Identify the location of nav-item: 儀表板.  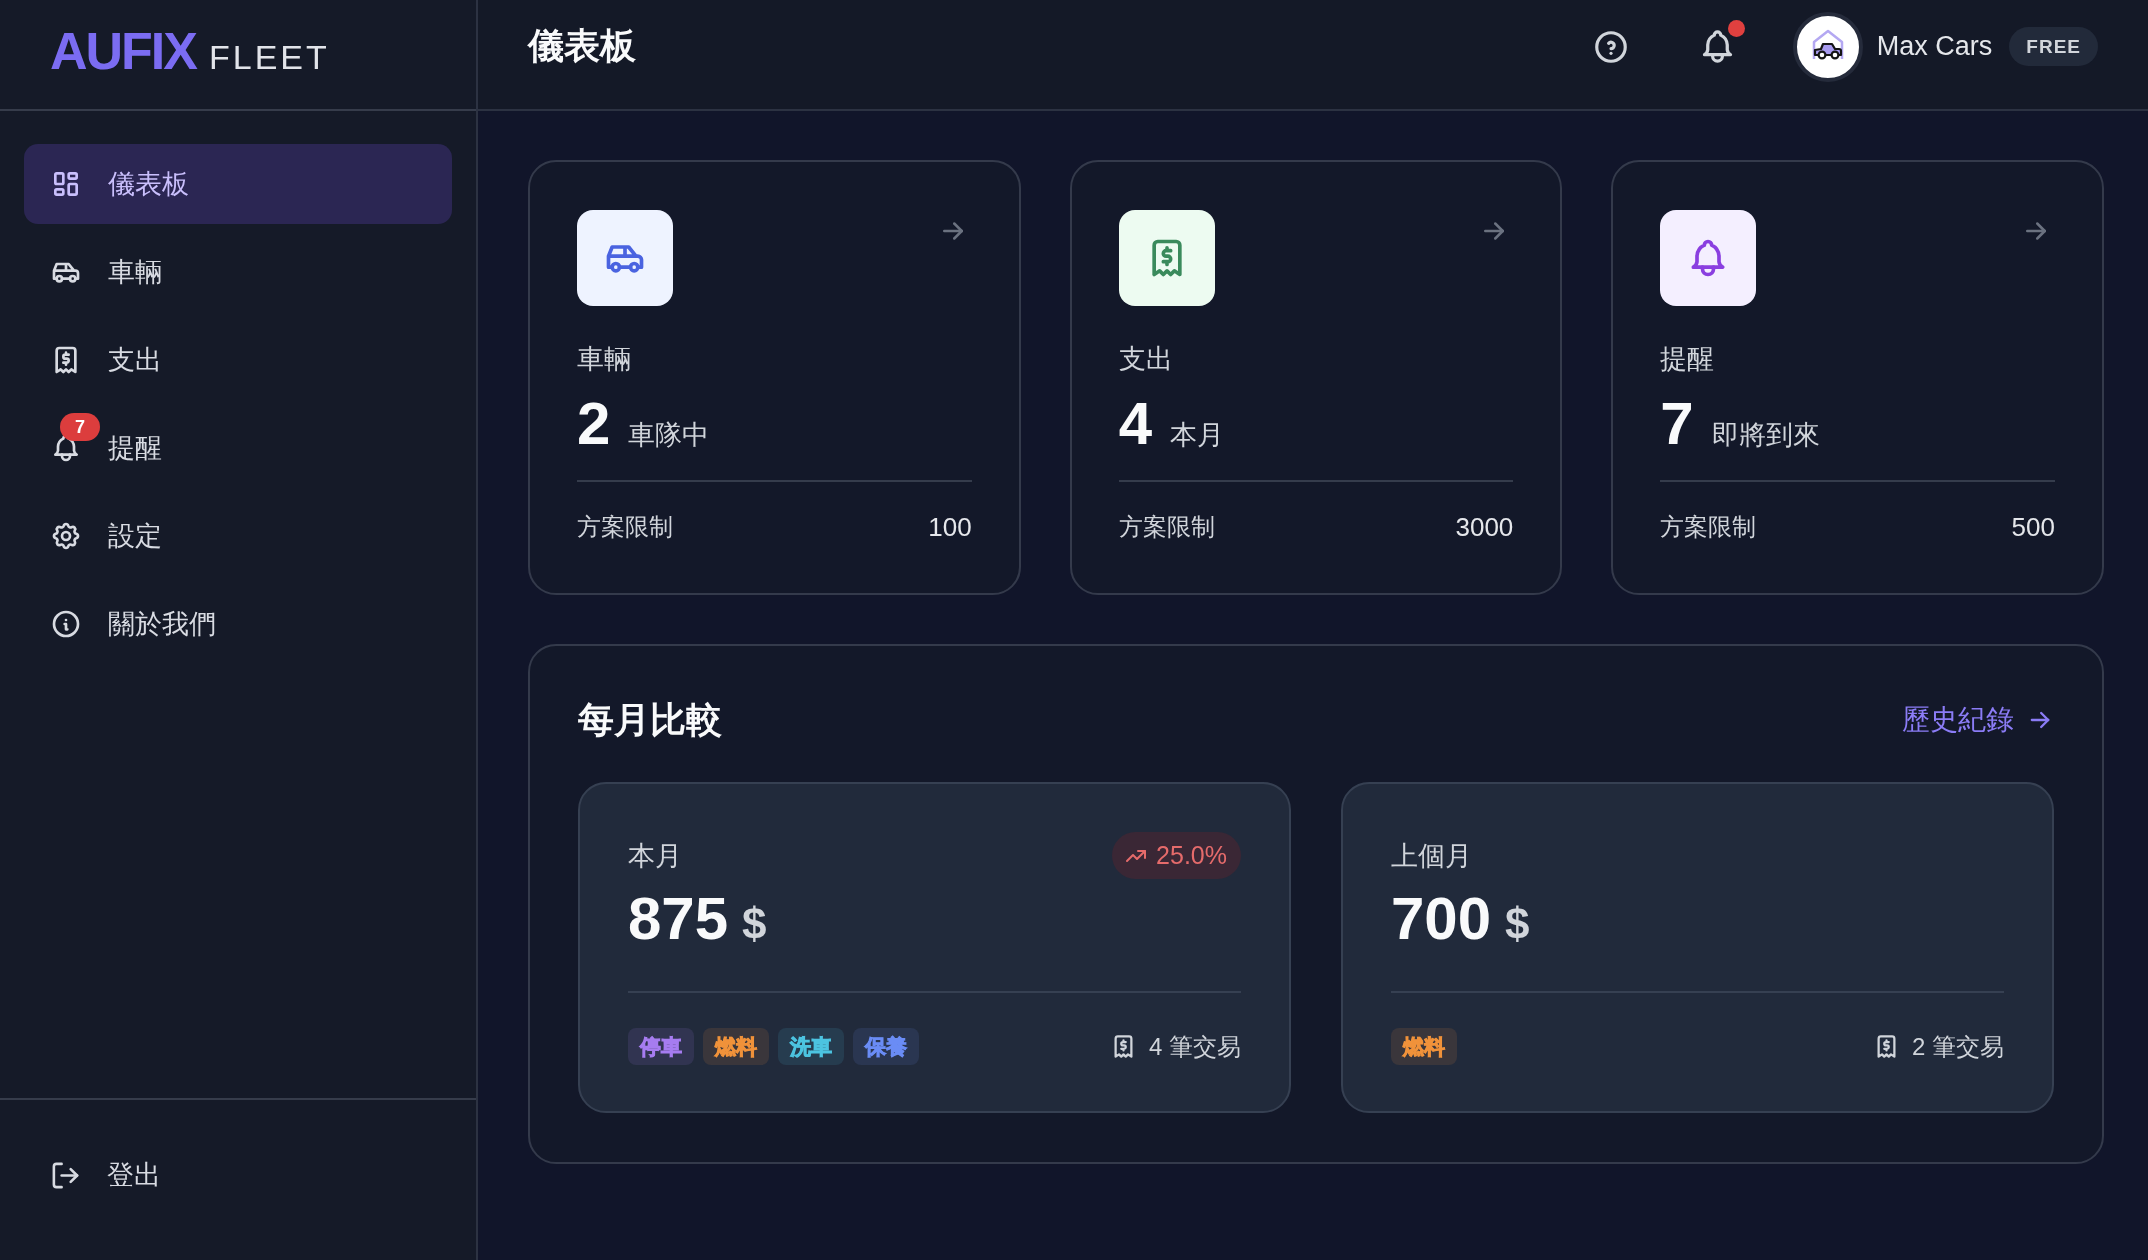
(238, 184).